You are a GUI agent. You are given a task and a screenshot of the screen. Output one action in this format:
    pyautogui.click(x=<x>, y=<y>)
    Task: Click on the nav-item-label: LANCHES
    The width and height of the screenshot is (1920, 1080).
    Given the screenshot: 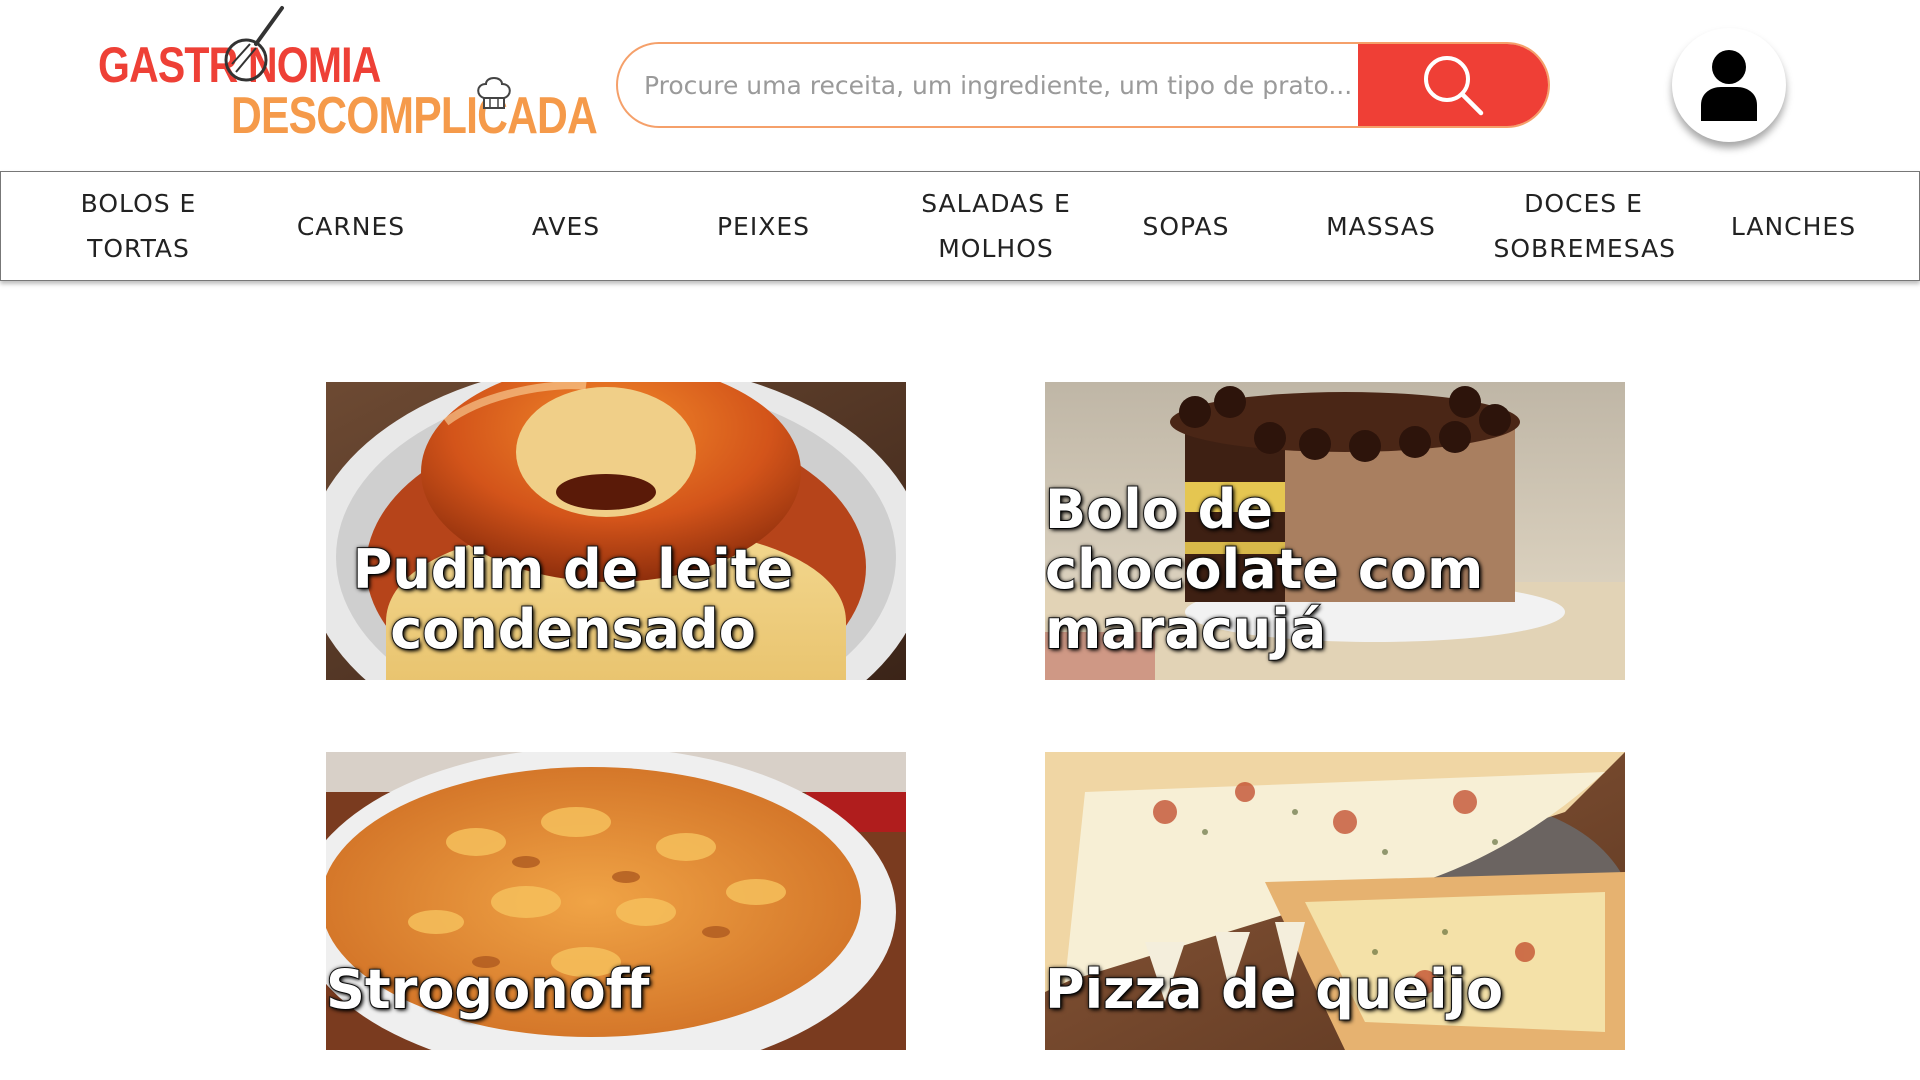 What is the action you would take?
    pyautogui.click(x=1793, y=226)
    